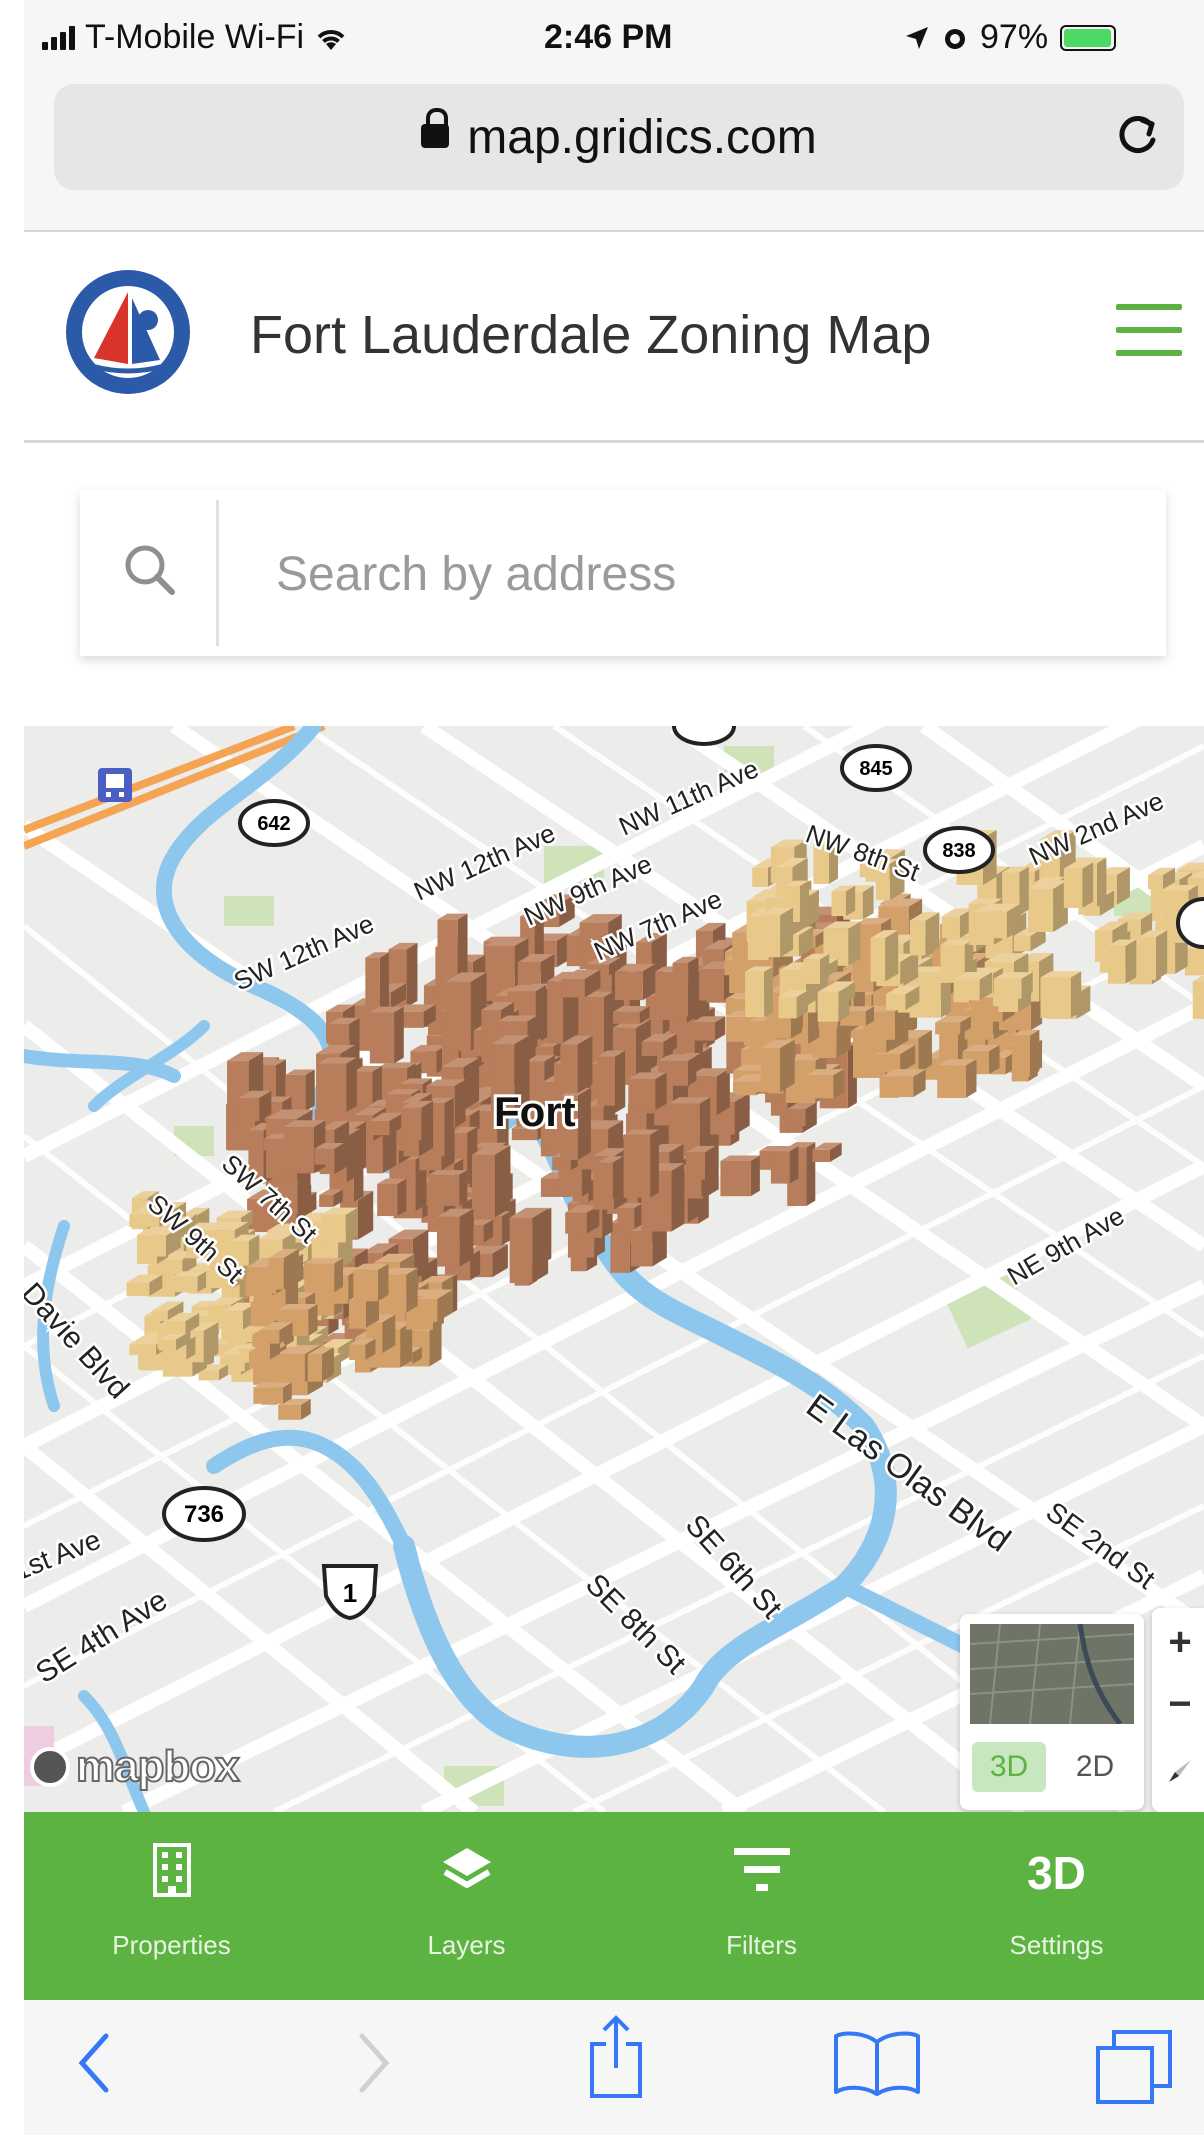  What do you see at coordinates (761, 1906) in the screenshot?
I see `nav-filters: Filters` at bounding box center [761, 1906].